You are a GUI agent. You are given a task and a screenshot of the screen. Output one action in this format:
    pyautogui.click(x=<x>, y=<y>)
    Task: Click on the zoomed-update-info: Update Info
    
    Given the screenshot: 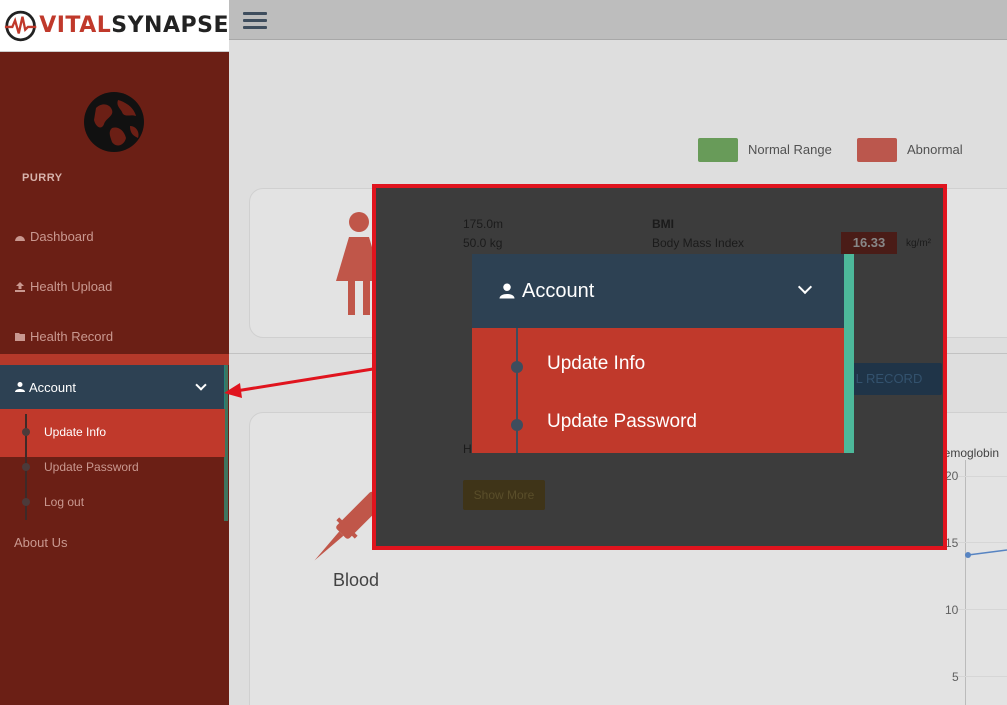 What is the action you would take?
    pyautogui.click(x=596, y=364)
    